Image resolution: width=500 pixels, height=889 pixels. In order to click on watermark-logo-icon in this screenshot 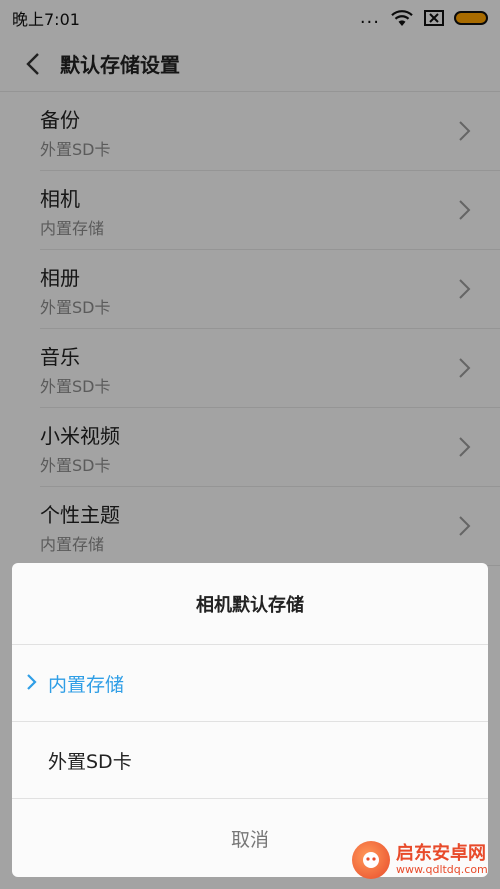, I will do `click(371, 860)`.